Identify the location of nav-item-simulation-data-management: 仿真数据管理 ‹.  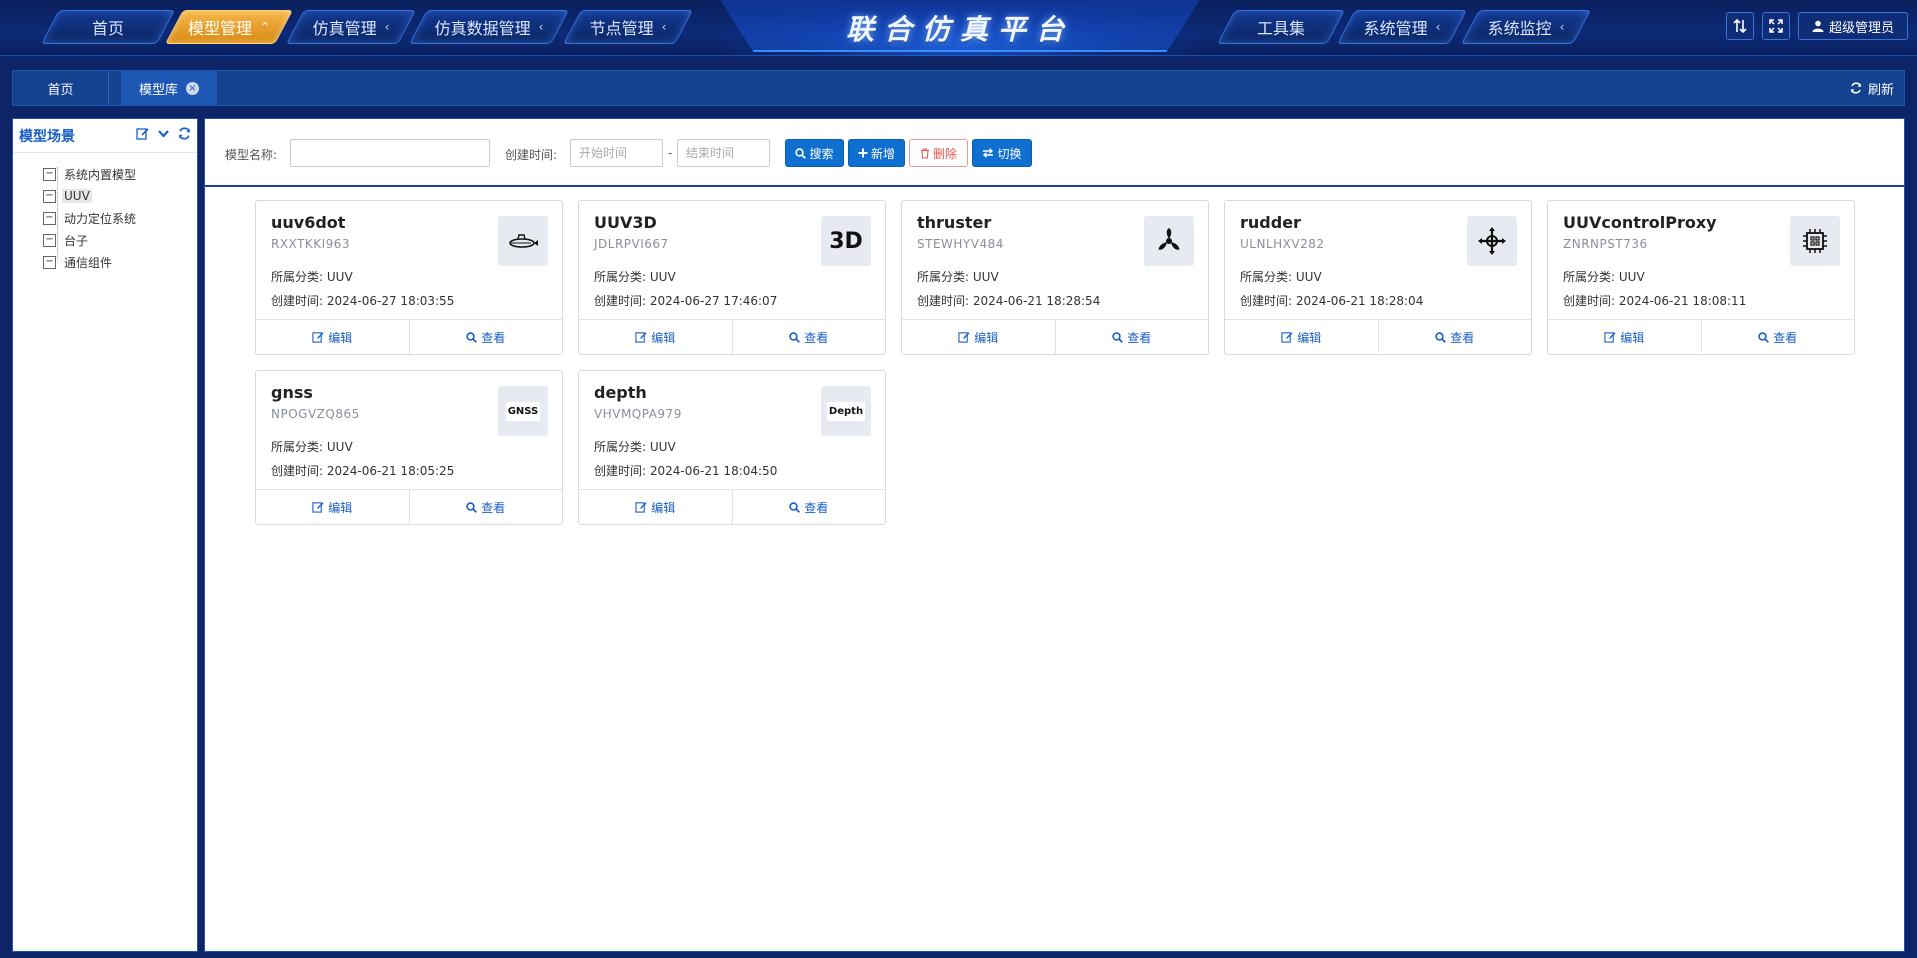
(489, 27).